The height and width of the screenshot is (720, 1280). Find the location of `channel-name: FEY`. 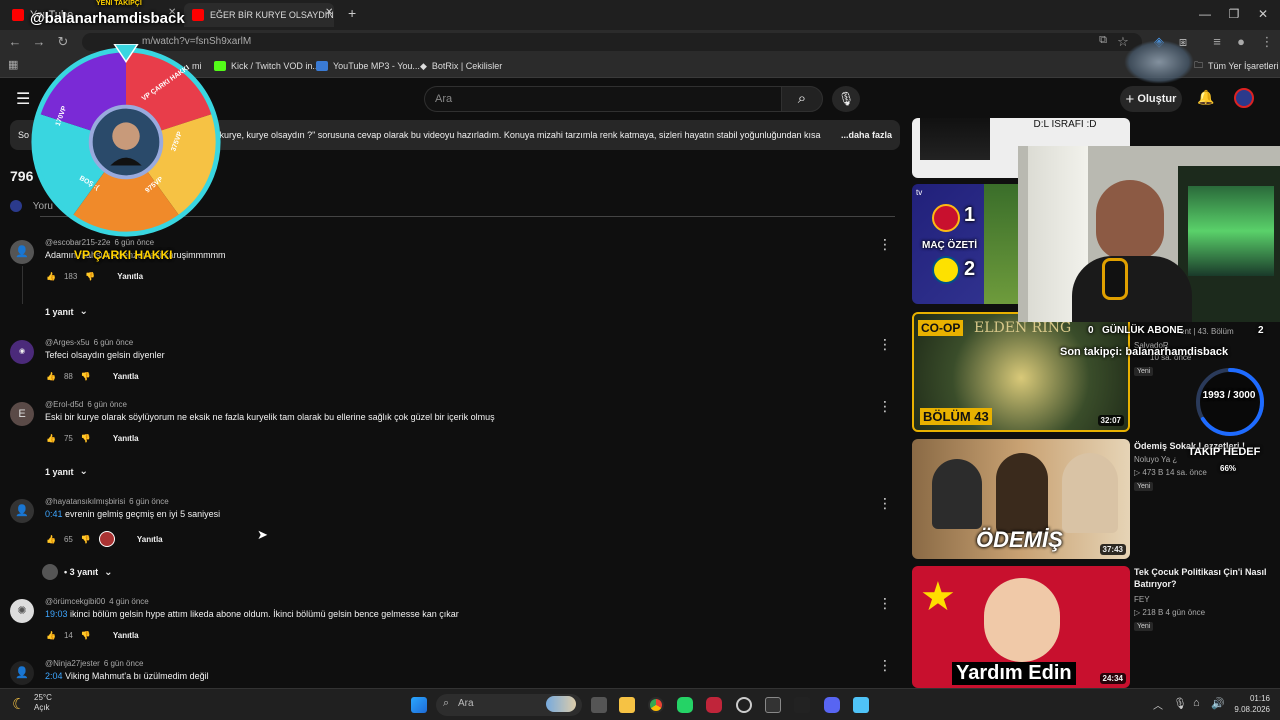

channel-name: FEY is located at coordinates (1142, 599).